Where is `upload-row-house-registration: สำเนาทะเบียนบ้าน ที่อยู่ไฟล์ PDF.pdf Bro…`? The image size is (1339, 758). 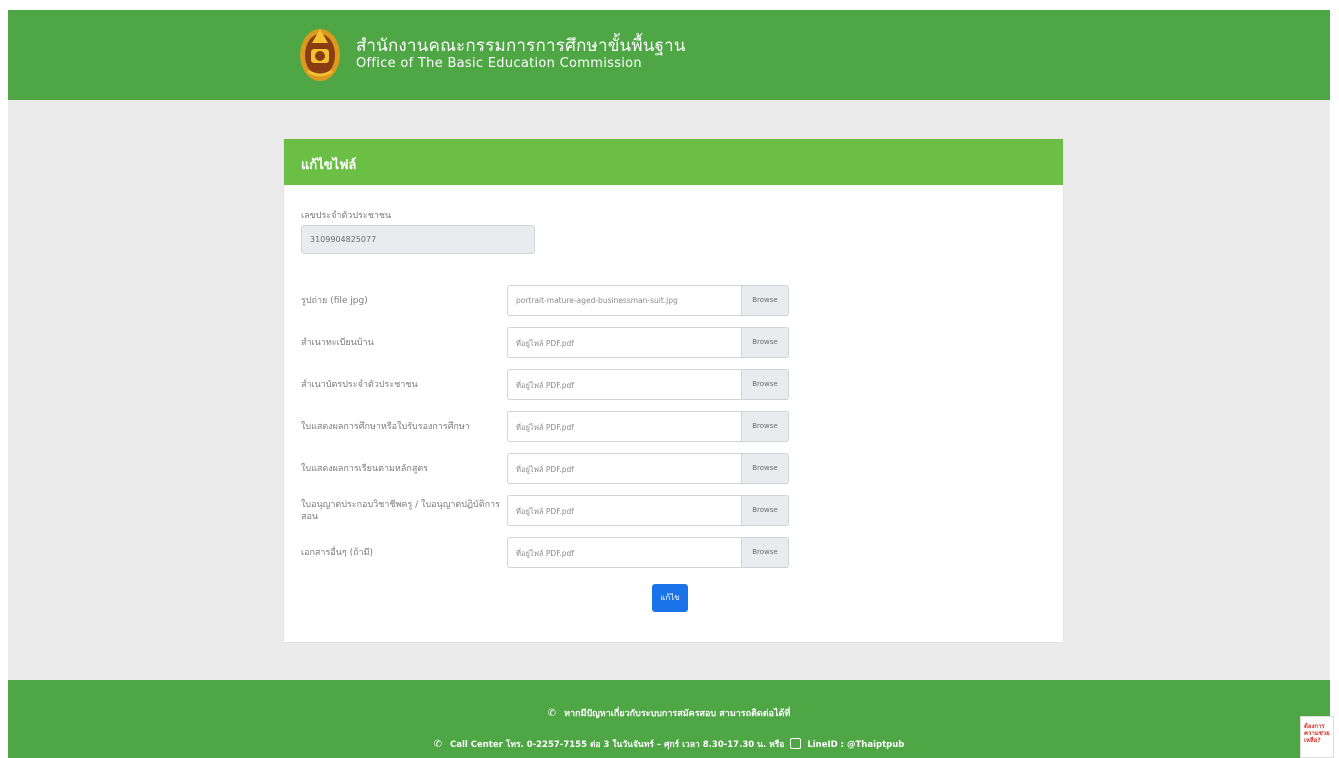
upload-row-house-registration: สำเนาทะเบียนบ้าน ที่อยู่ไฟล์ PDF.pdf Bro… is located at coordinates (673, 343).